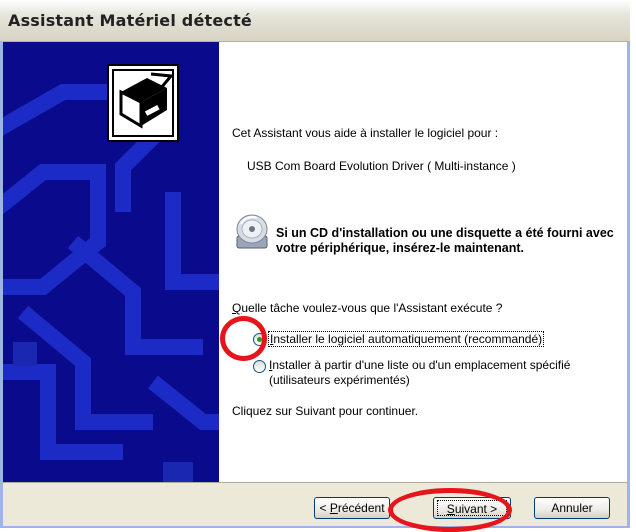  I want to click on previous-button: < Précédent, so click(352, 508).